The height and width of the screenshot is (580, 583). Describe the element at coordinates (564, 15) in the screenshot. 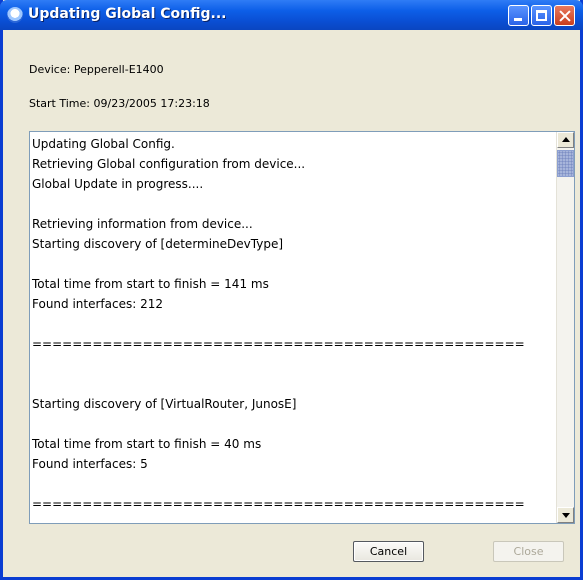

I see `close-window-button` at that location.